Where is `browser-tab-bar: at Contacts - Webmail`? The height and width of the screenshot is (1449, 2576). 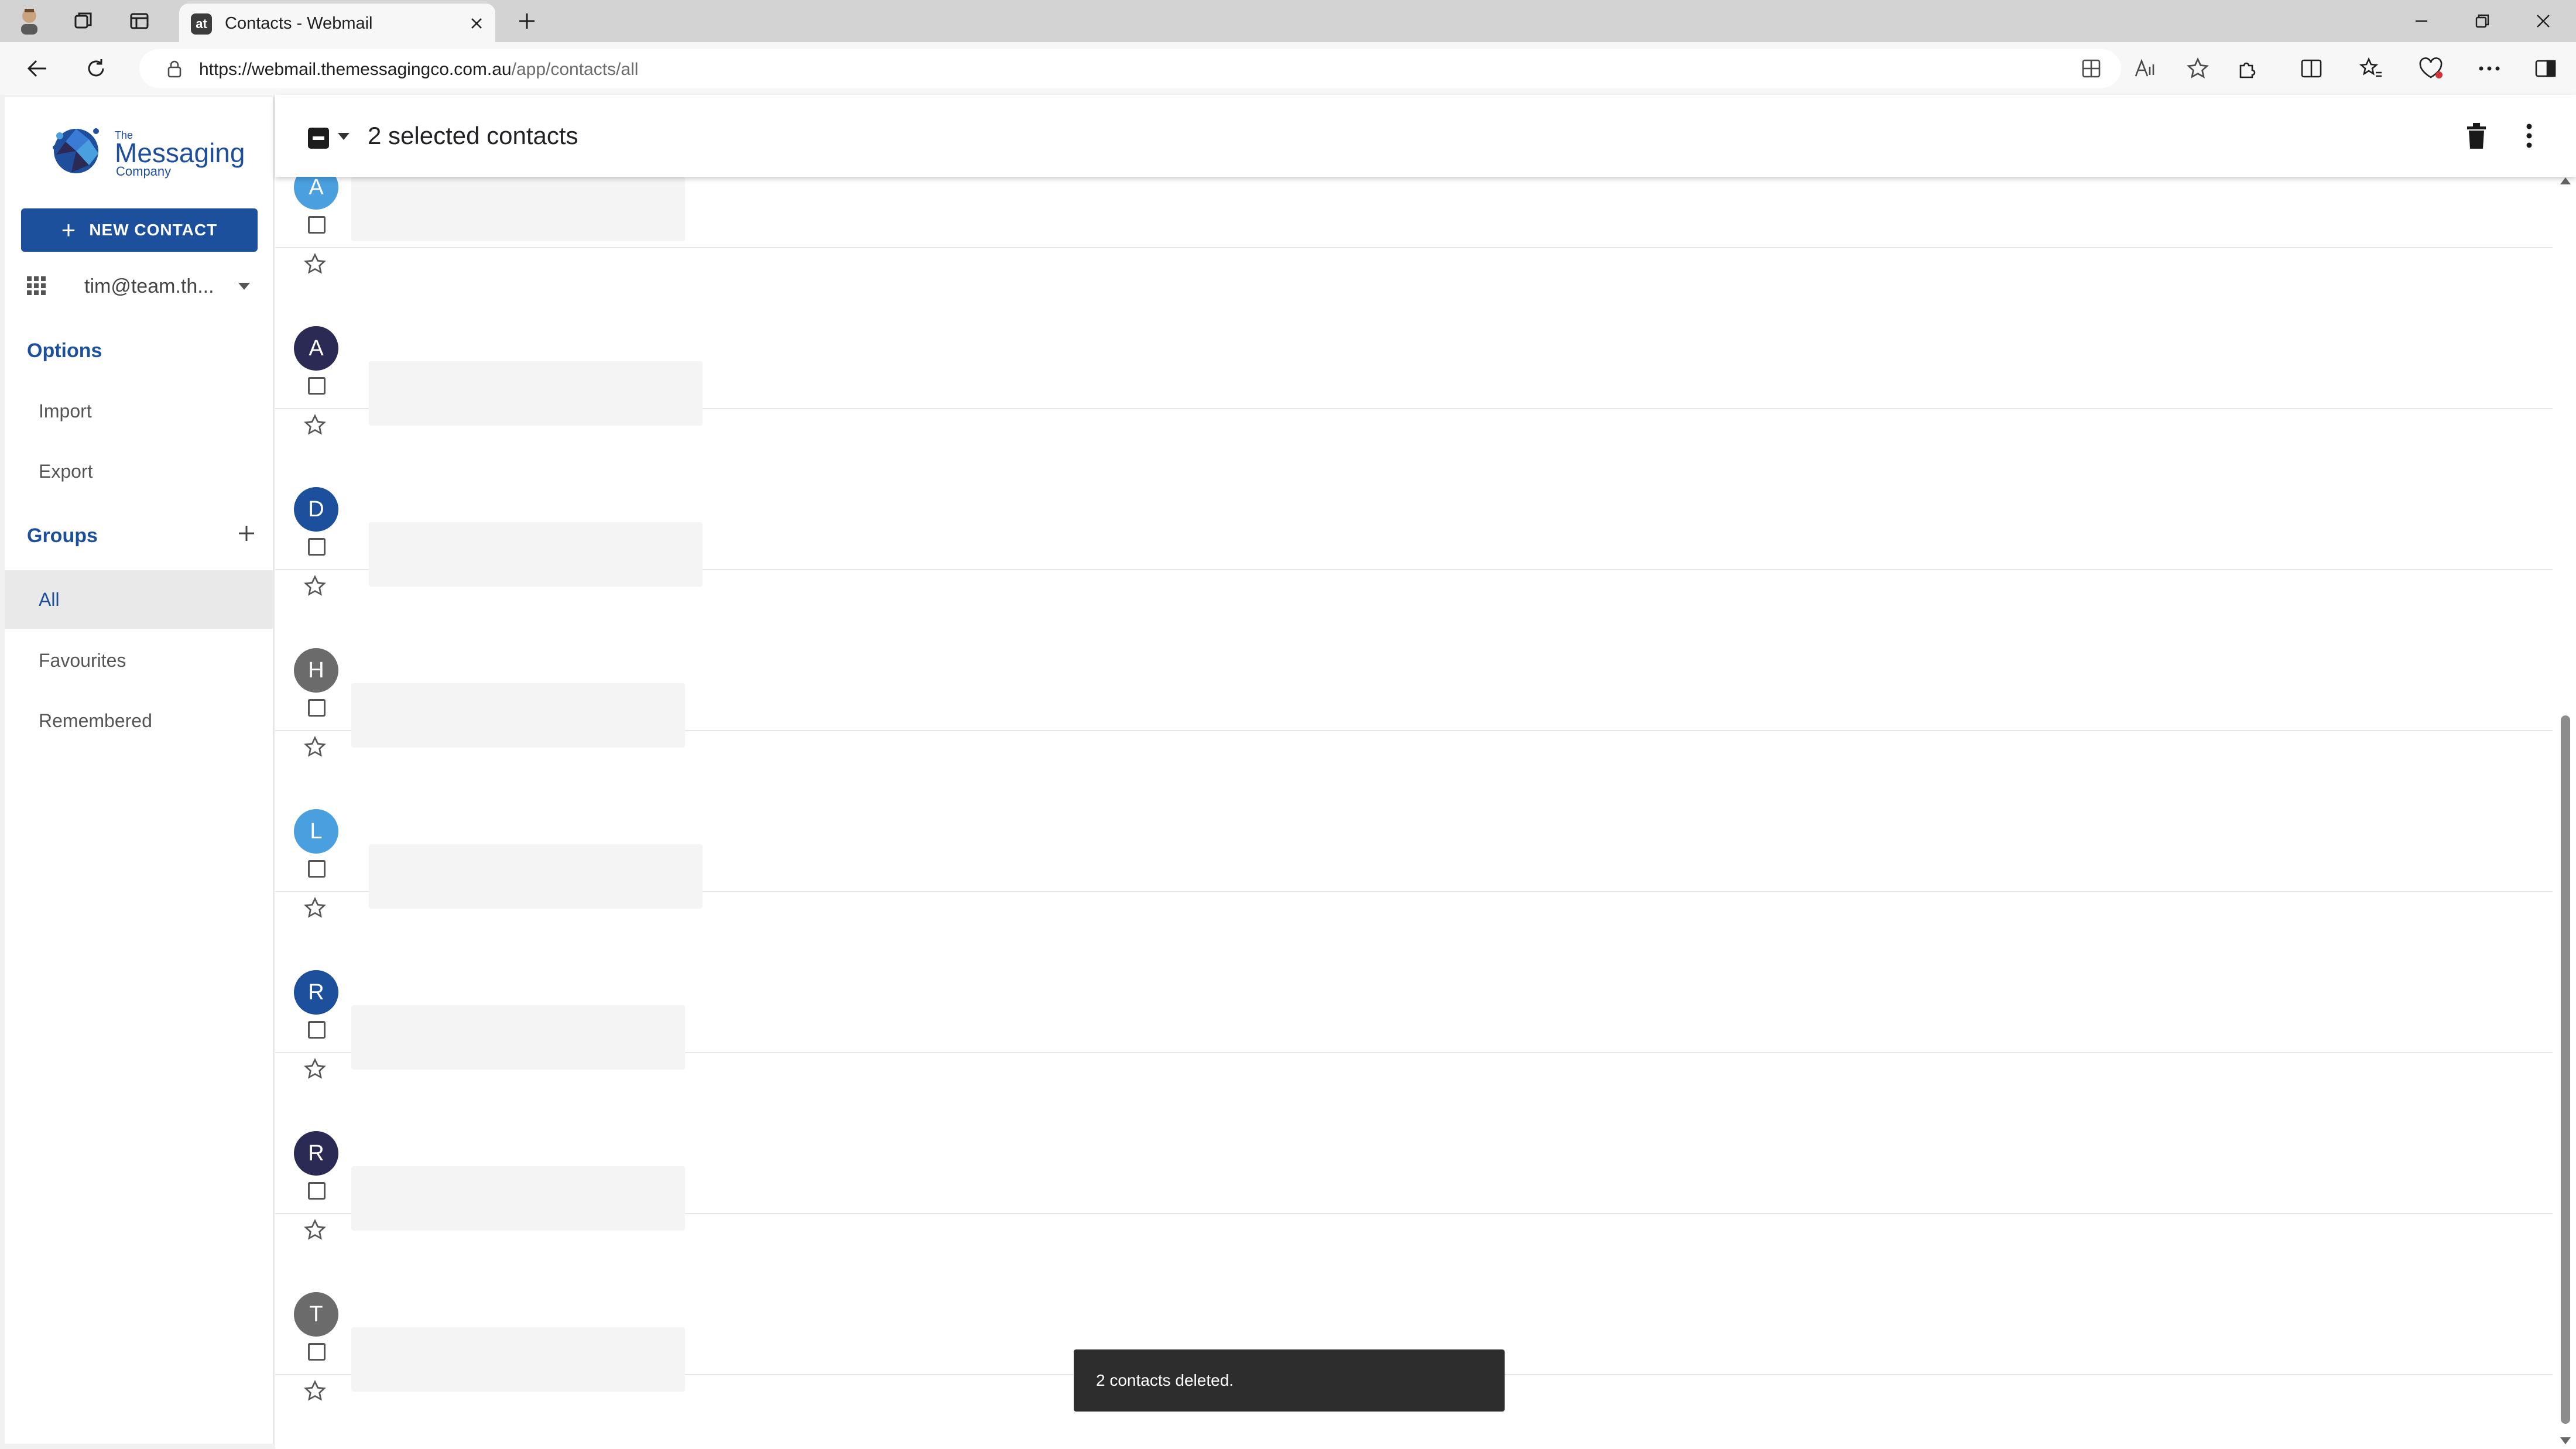
browser-tab-bar: at Contacts - Webmail is located at coordinates (1288, 21).